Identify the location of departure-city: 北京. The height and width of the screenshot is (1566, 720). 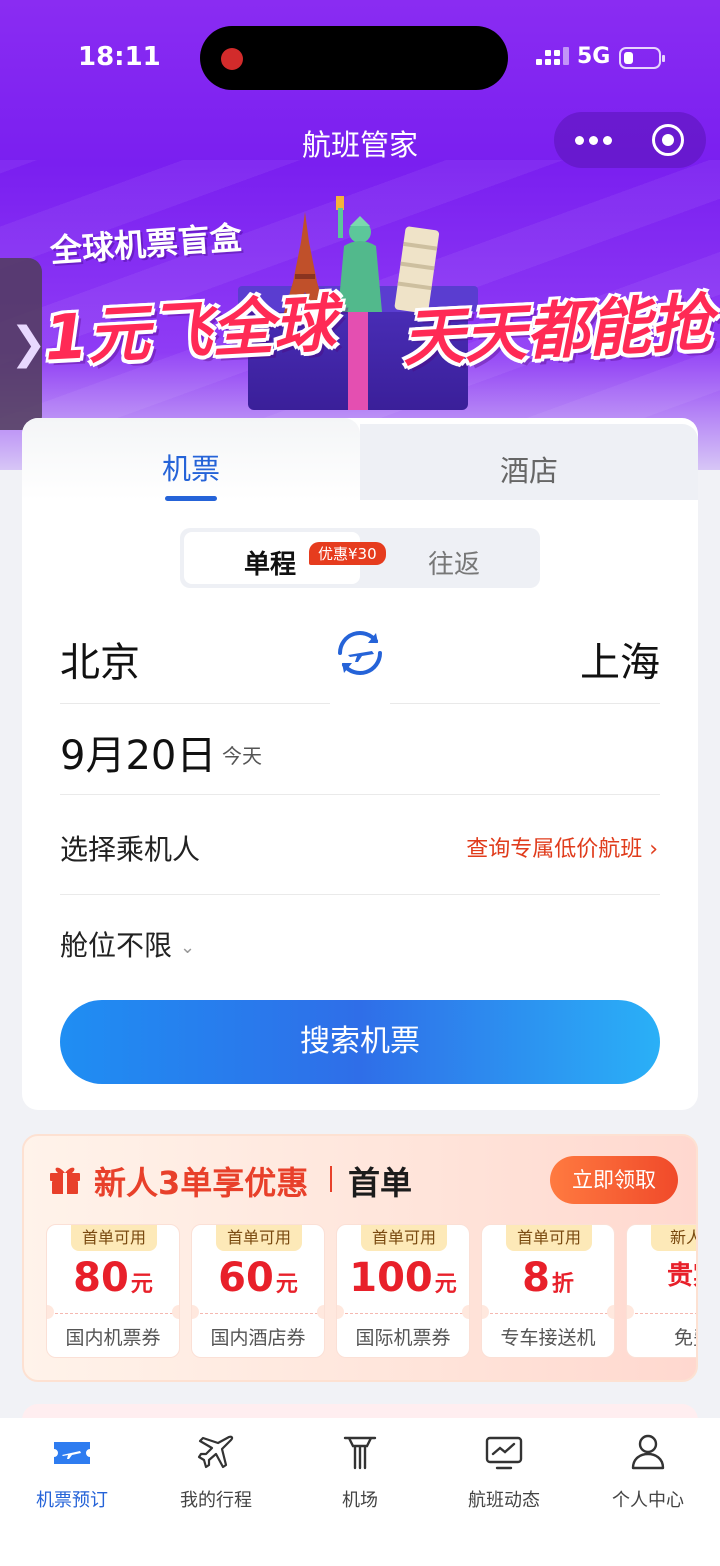
(100, 659).